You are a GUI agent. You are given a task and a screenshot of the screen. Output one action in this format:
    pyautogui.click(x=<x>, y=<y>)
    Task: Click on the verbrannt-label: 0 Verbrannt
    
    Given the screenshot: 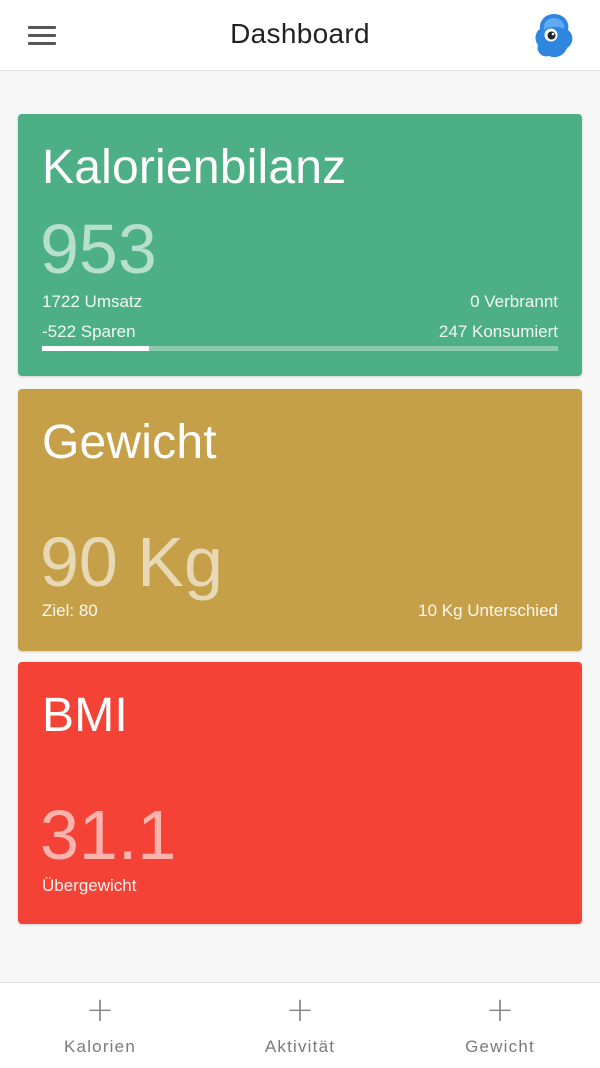 What is the action you would take?
    pyautogui.click(x=514, y=301)
    